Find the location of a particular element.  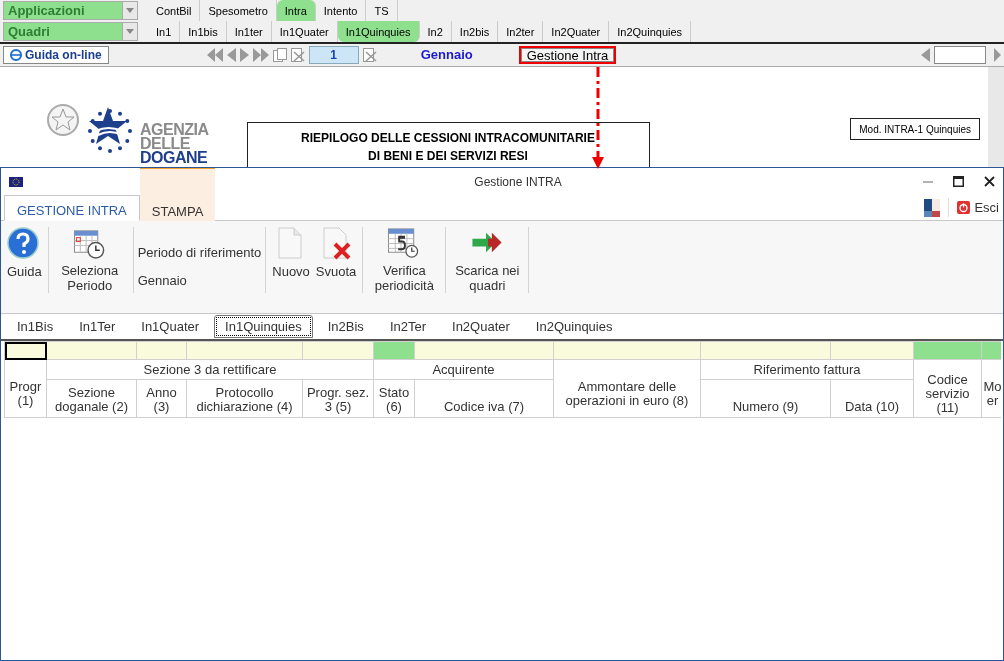

ribbon-button: Scarica nei quadri is located at coordinates (487, 260).